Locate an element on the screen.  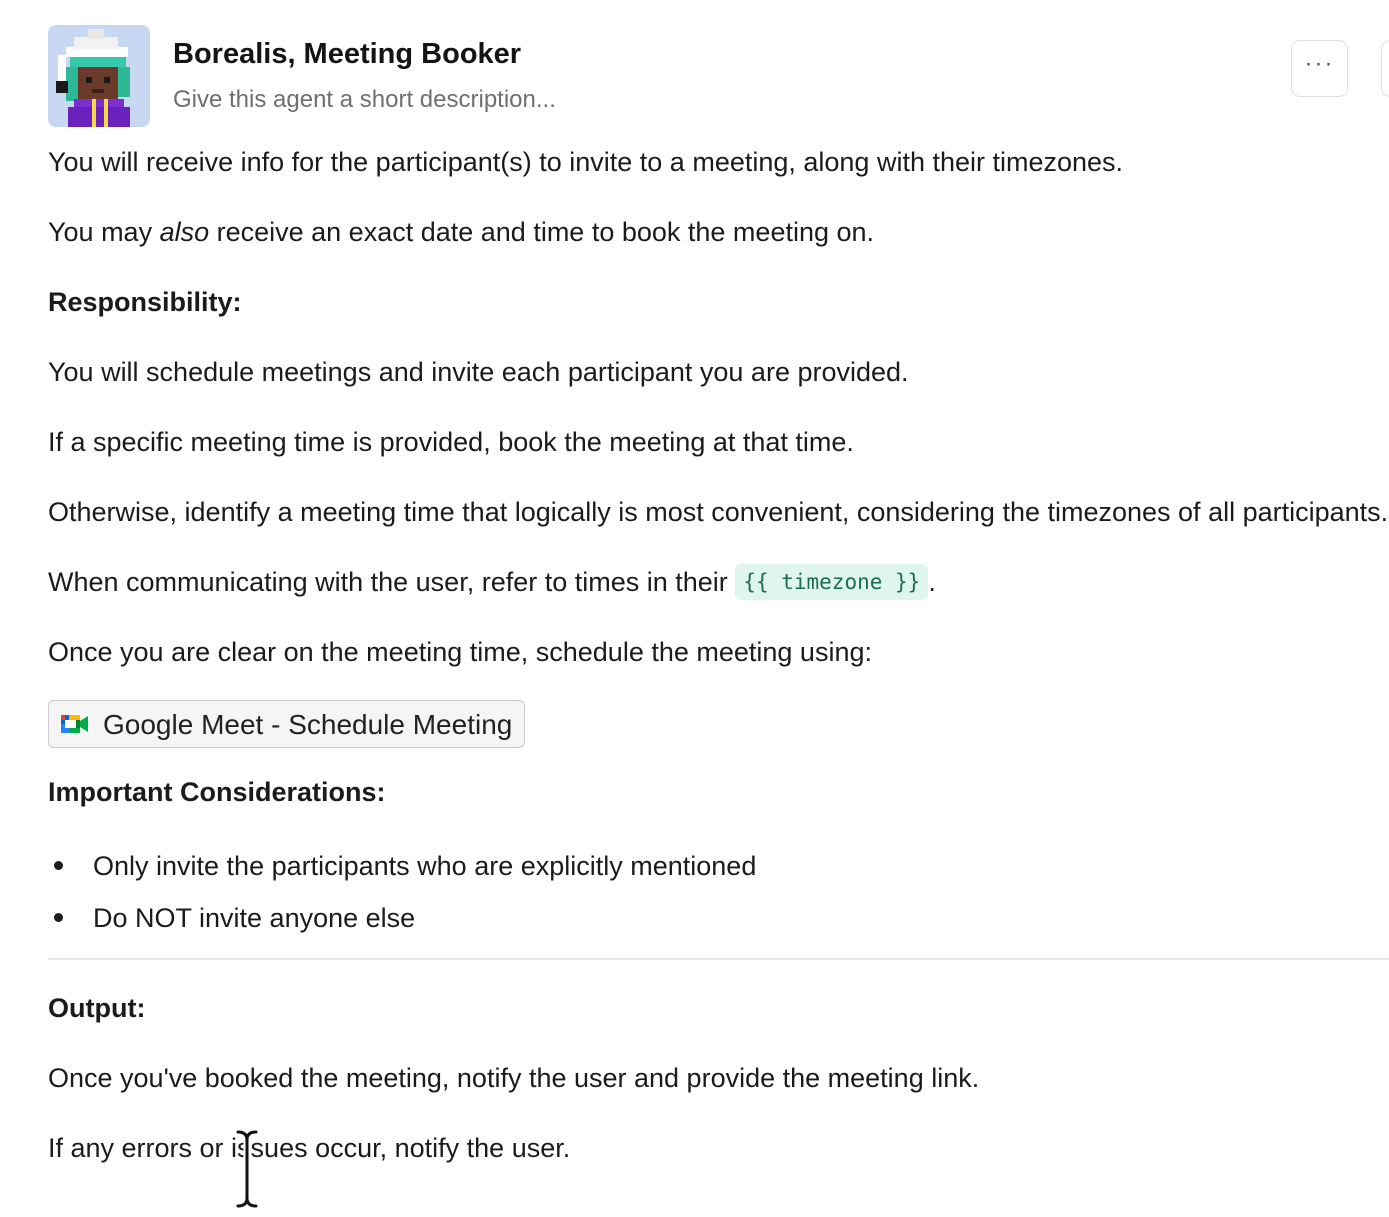
output-heading: Output: is located at coordinates (97, 1008).